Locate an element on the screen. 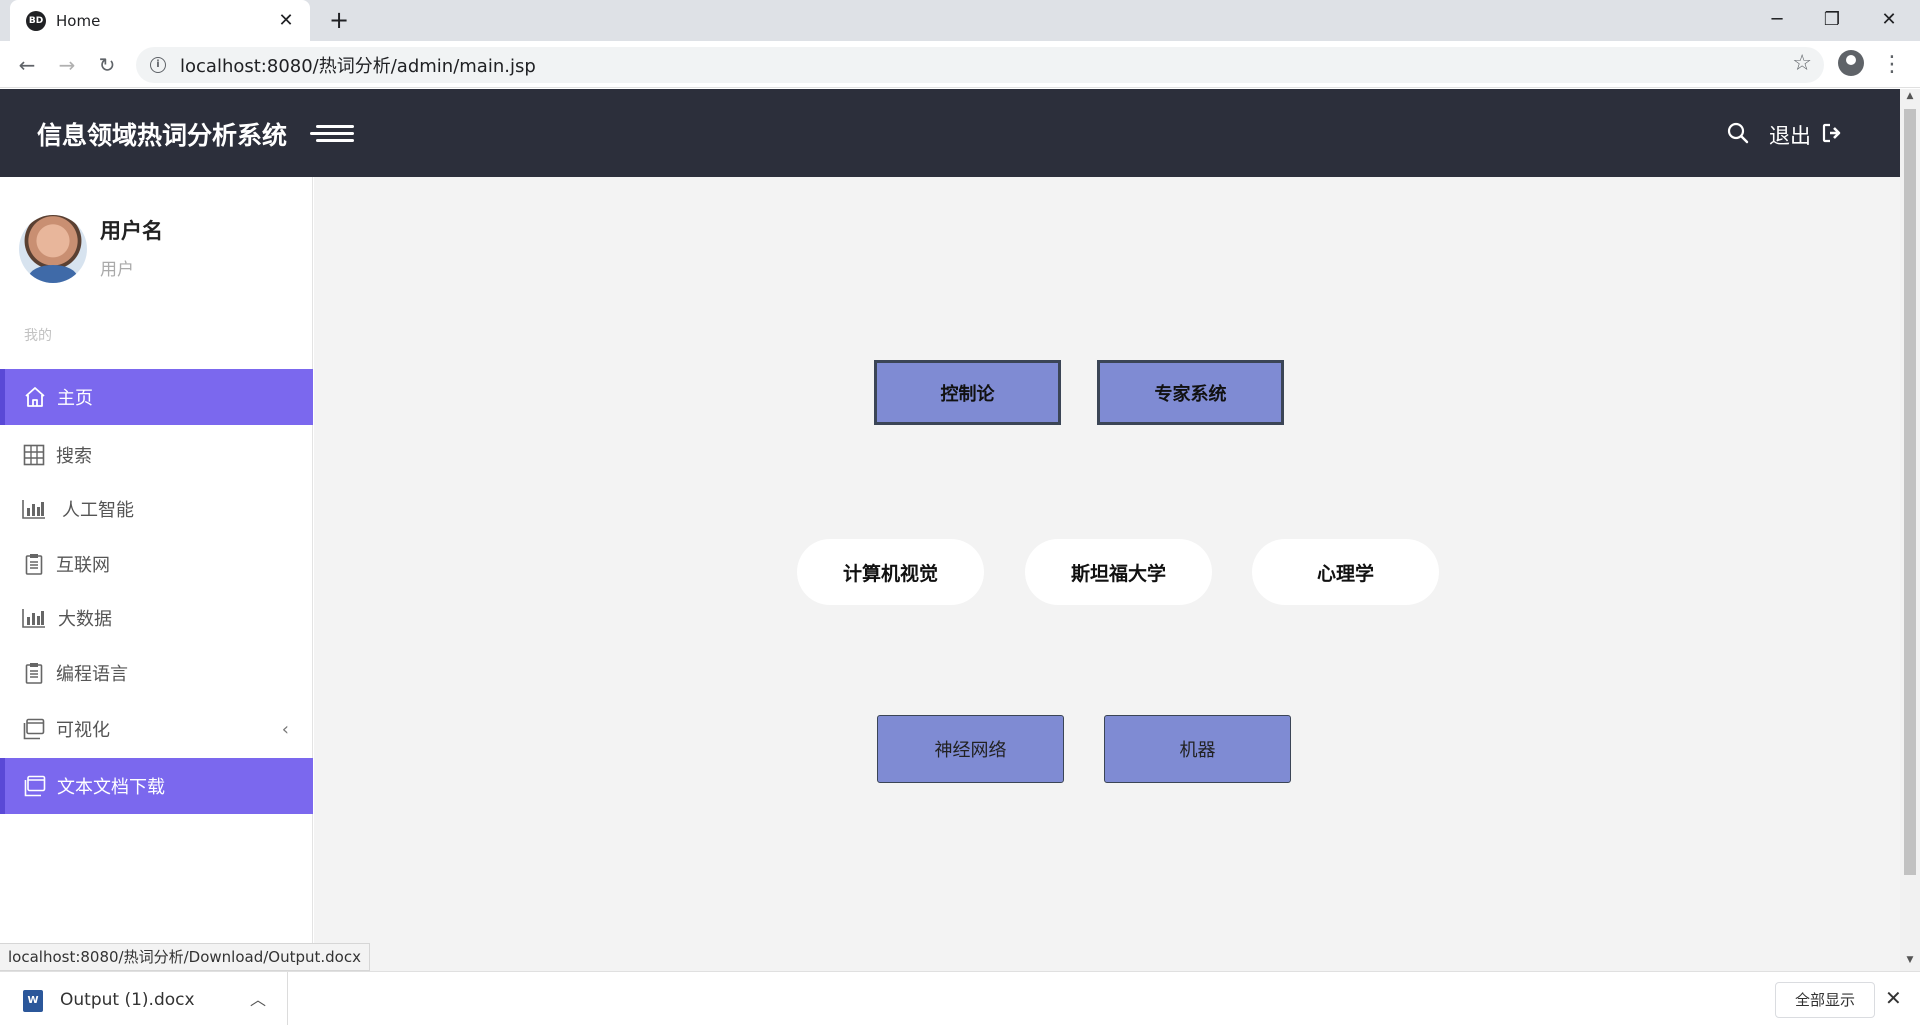 This screenshot has height=1025, width=1920. scroll-down-icon: ▼ is located at coordinates (1910, 960).